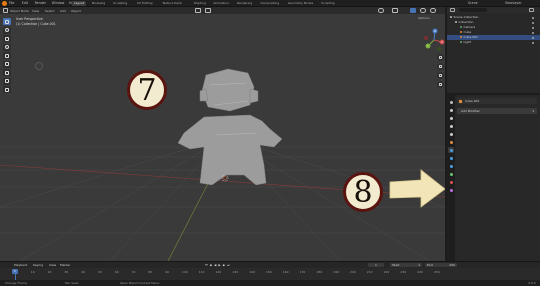  What do you see at coordinates (40, 3) in the screenshot?
I see `app-menu-item: Render` at bounding box center [40, 3].